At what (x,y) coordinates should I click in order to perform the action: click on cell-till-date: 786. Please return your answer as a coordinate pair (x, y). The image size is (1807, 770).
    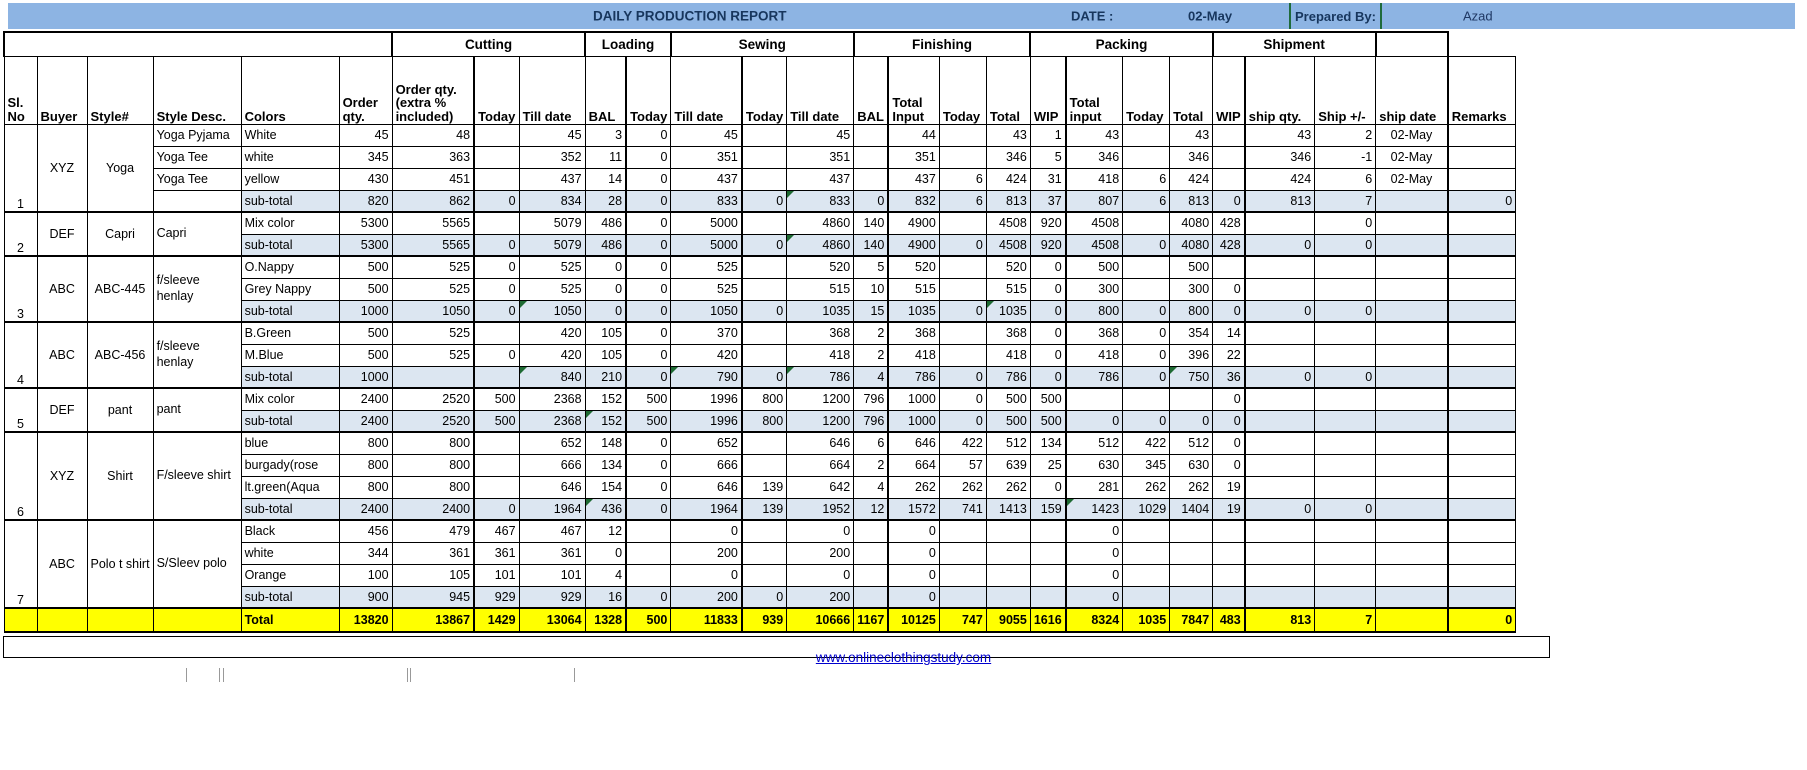
    Looking at the image, I should click on (820, 377).